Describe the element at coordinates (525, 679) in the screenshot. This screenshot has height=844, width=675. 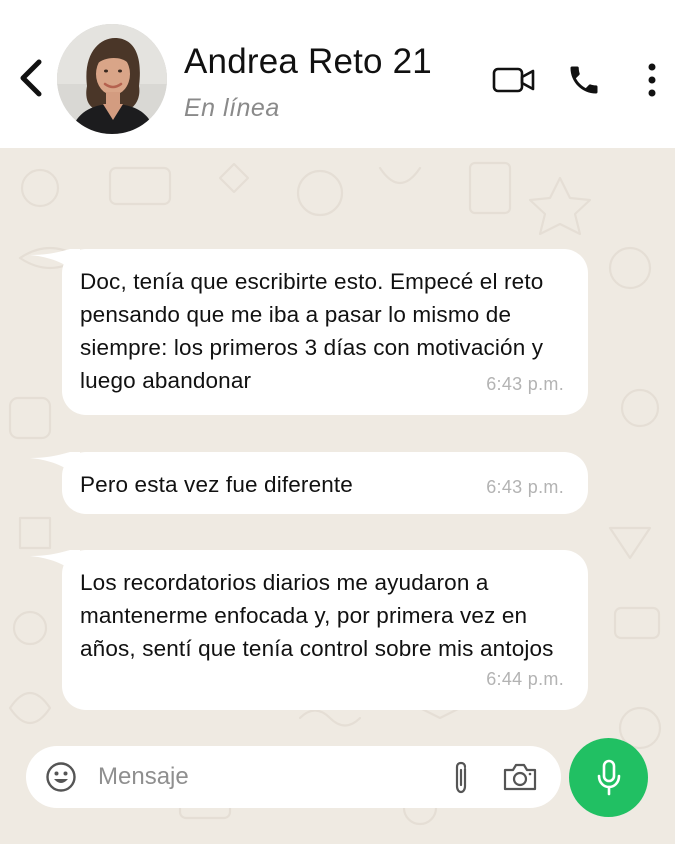
I see `message-time: 6:44 p.m.` at that location.